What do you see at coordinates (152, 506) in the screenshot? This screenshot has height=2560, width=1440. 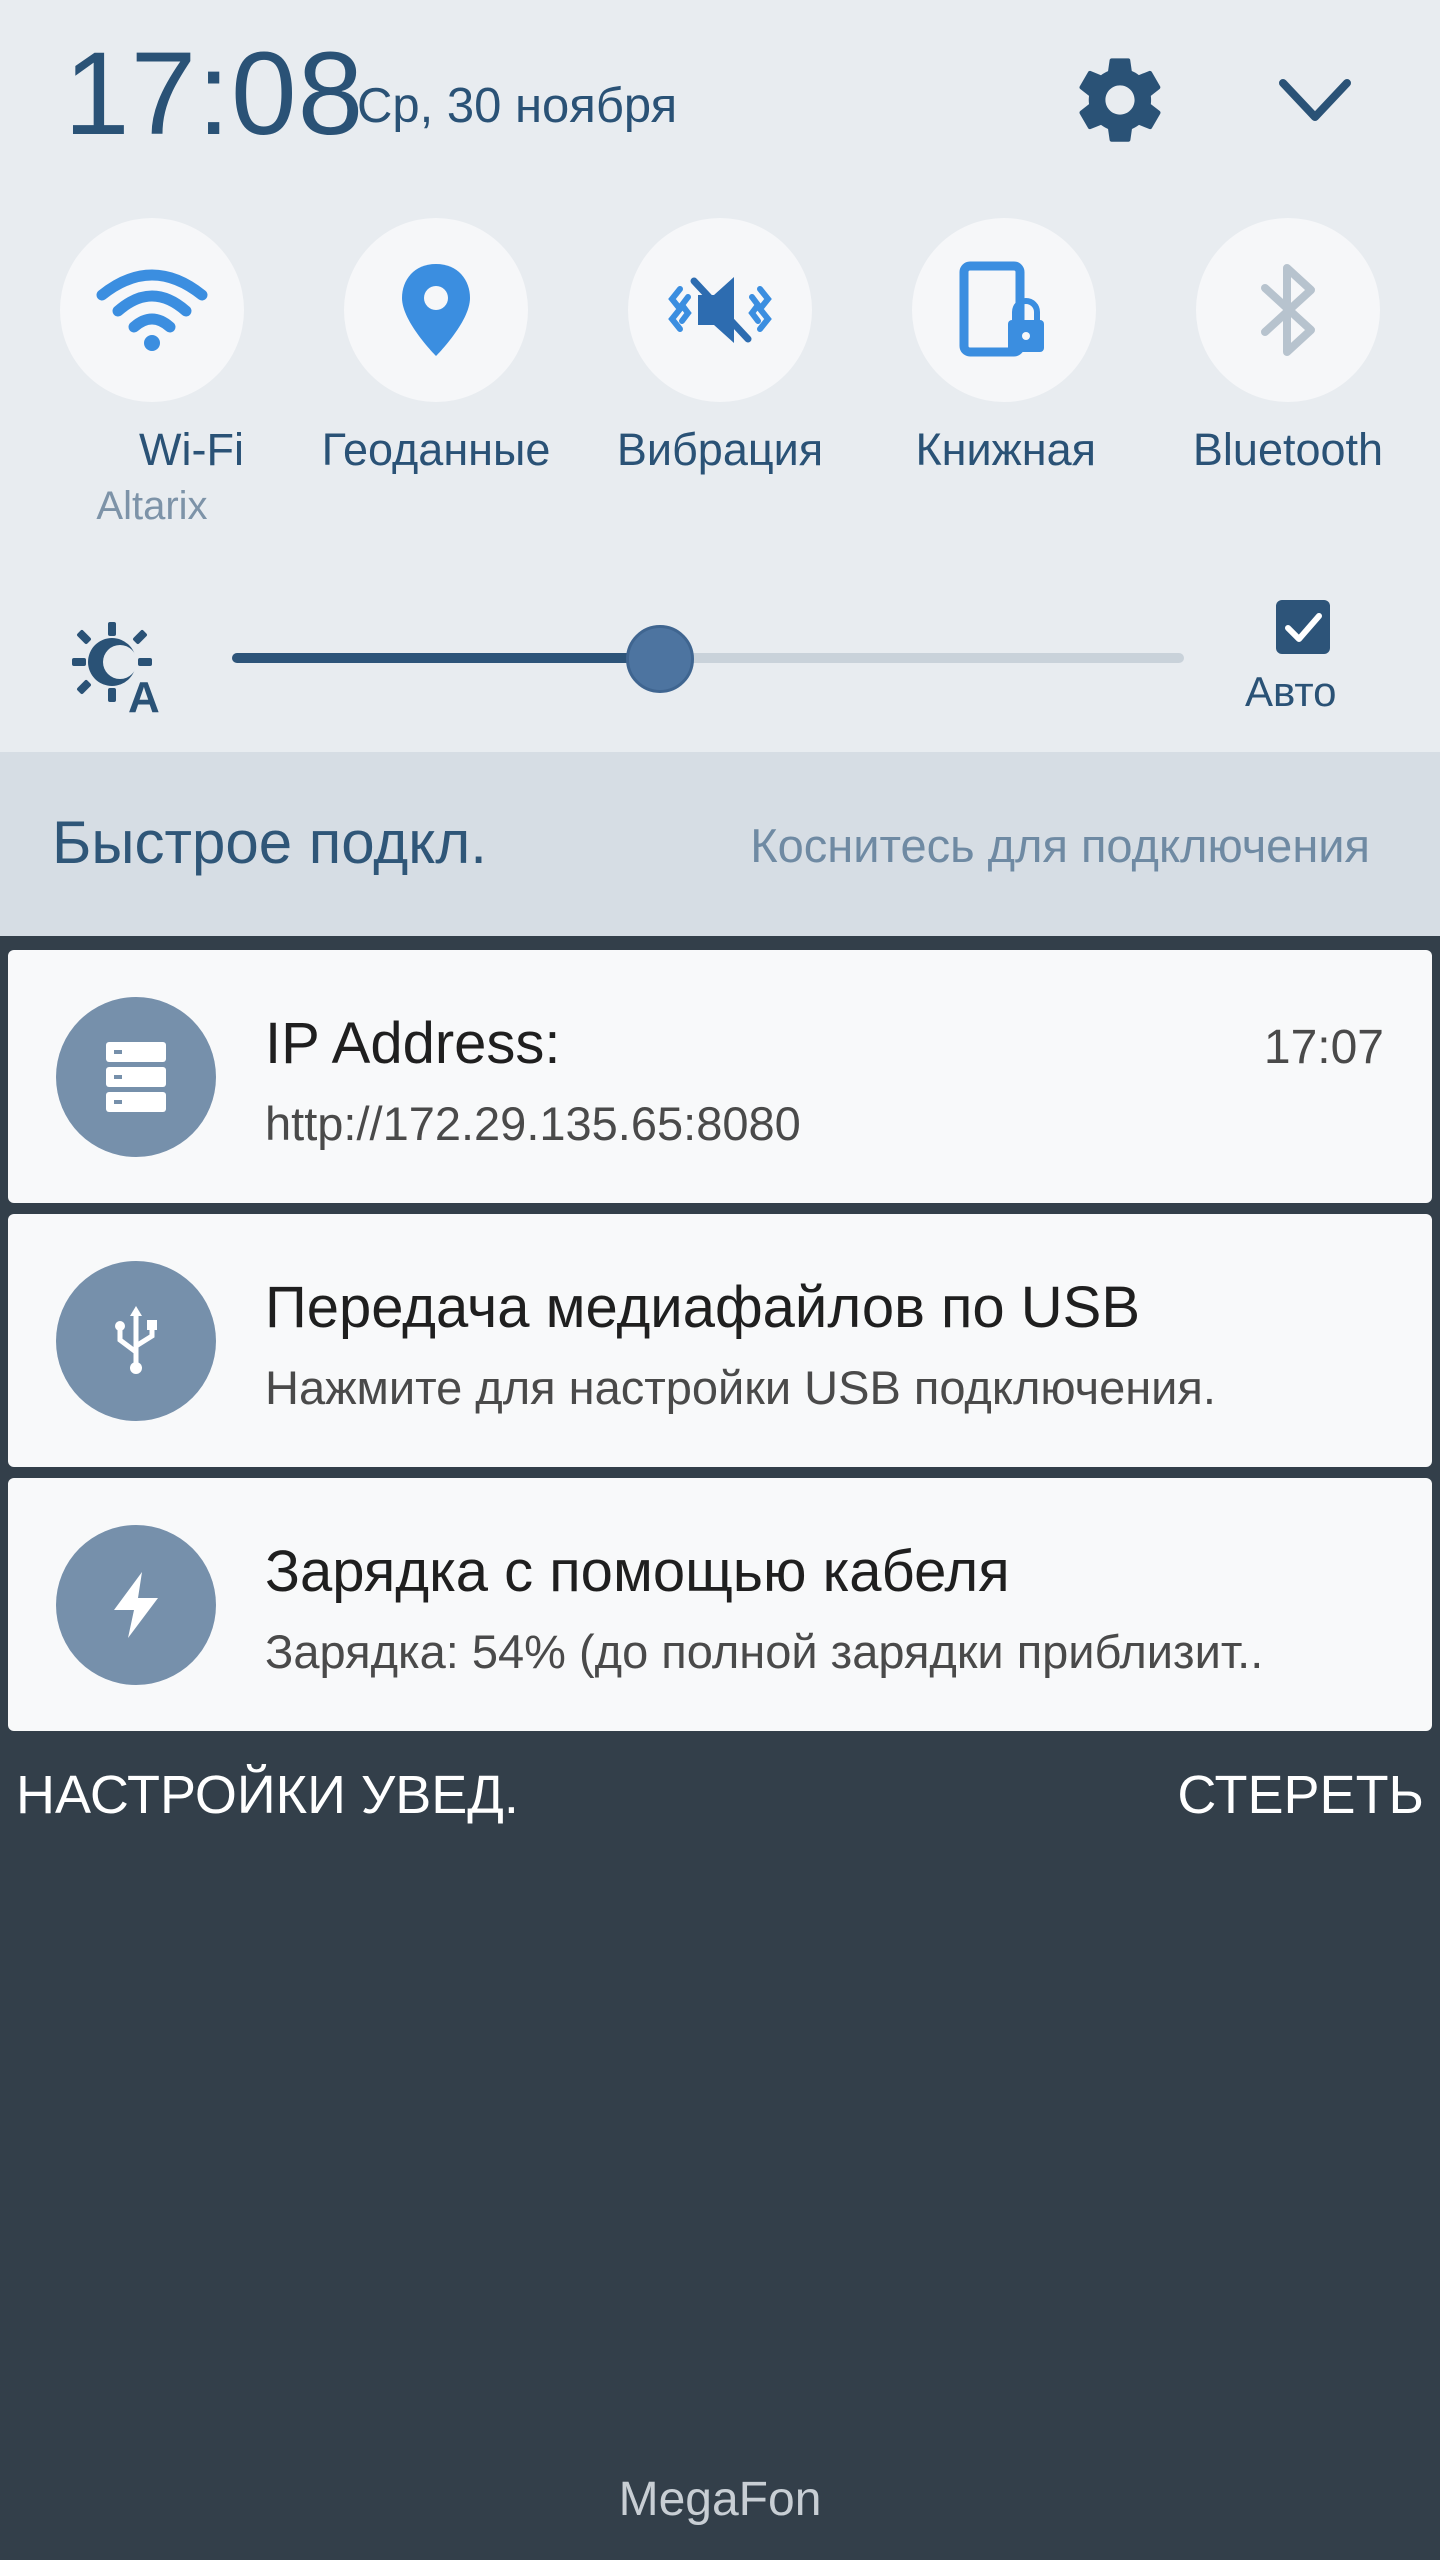 I see `toggle-sublabel: Altarix` at bounding box center [152, 506].